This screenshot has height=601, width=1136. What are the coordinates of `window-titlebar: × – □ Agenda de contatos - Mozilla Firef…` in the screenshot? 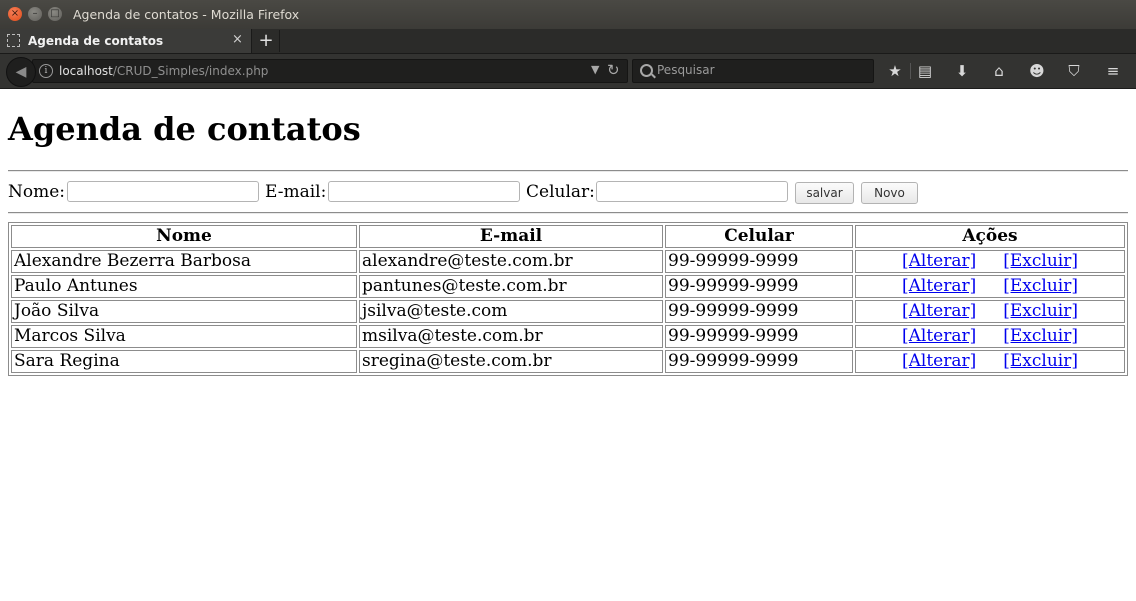 It's located at (568, 14).